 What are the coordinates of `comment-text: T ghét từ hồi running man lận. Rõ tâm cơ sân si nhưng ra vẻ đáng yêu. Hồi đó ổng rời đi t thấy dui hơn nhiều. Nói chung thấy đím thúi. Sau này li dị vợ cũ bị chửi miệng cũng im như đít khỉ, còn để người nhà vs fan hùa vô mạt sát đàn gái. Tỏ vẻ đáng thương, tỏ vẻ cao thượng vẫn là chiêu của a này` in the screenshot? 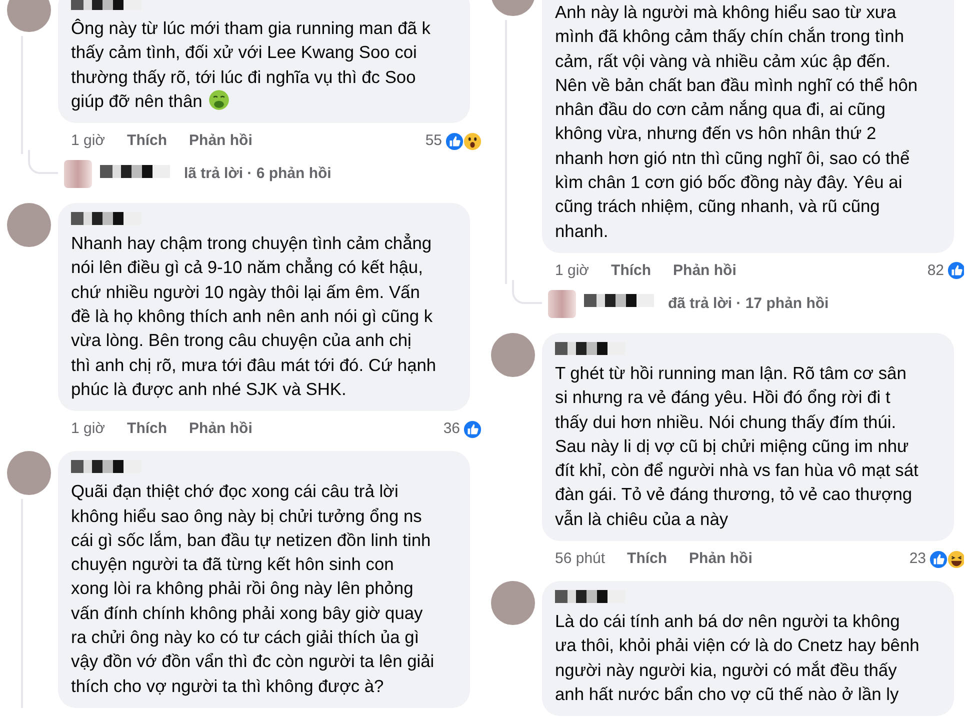 It's located at (737, 446).